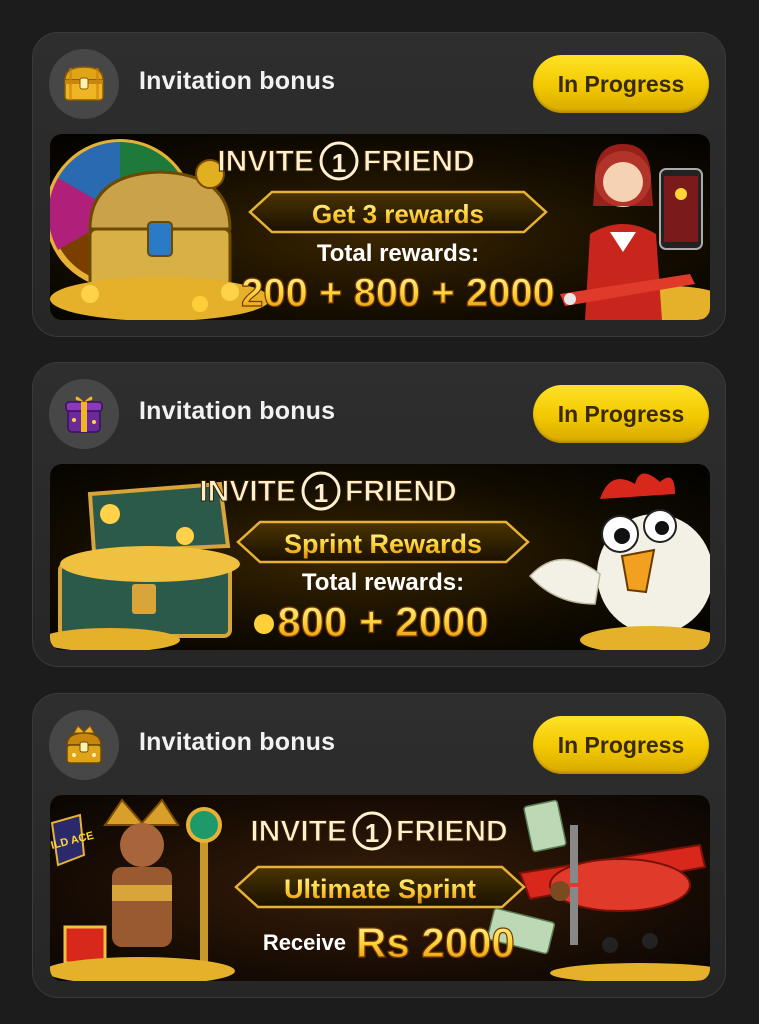 The width and height of the screenshot is (759, 1024). Describe the element at coordinates (681, 209) in the screenshot. I see `phone-image` at that location.